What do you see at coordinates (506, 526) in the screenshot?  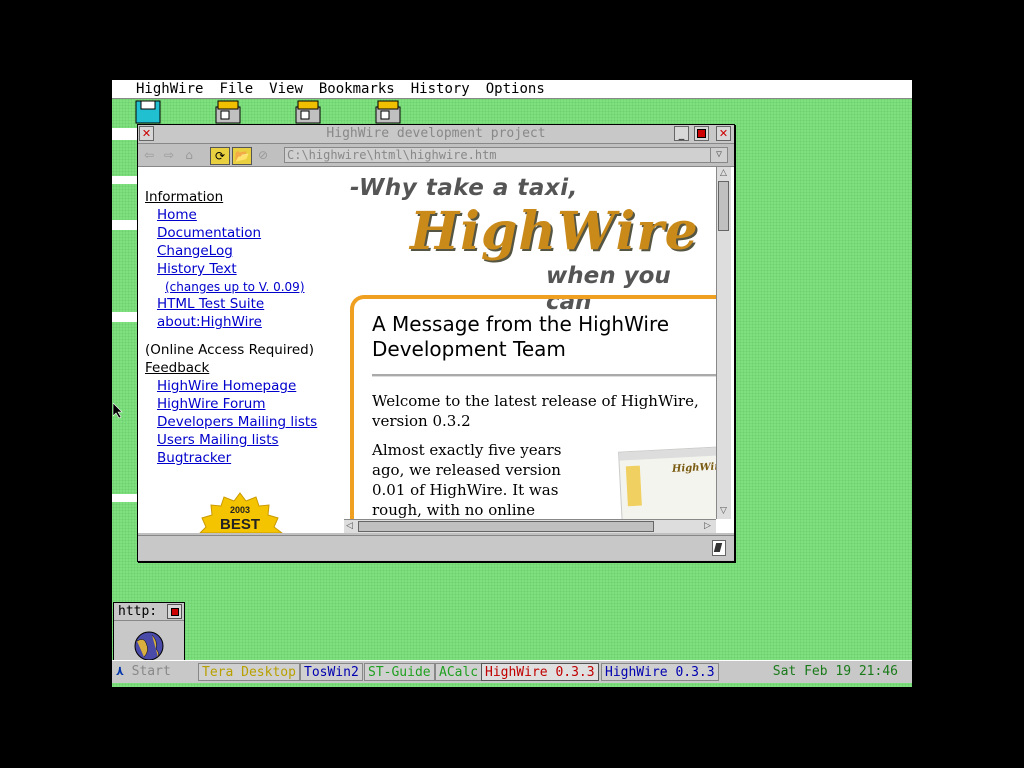 I see `horizontal-scroll-thumb` at bounding box center [506, 526].